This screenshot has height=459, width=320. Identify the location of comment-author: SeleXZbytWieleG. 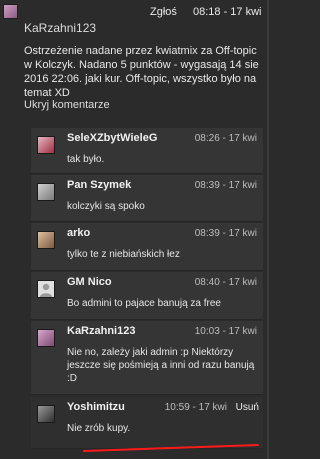
(112, 138).